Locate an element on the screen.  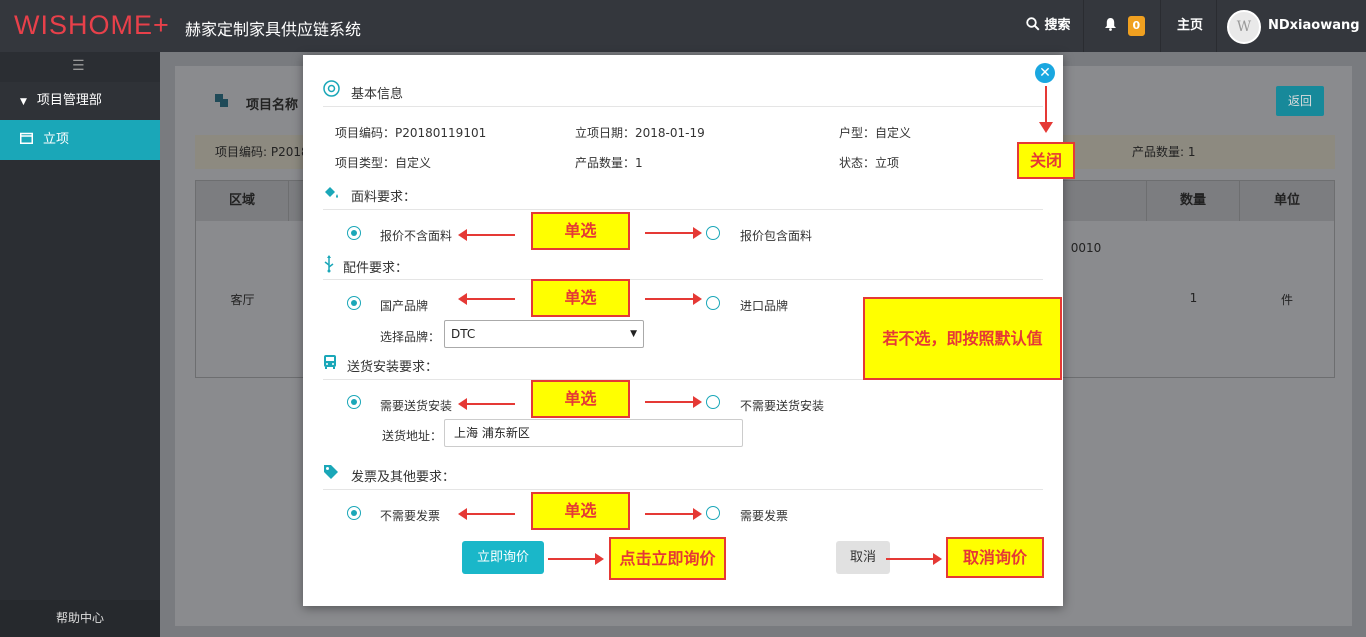
info-project-type: 项目类型：自定义 is located at coordinates (383, 163).